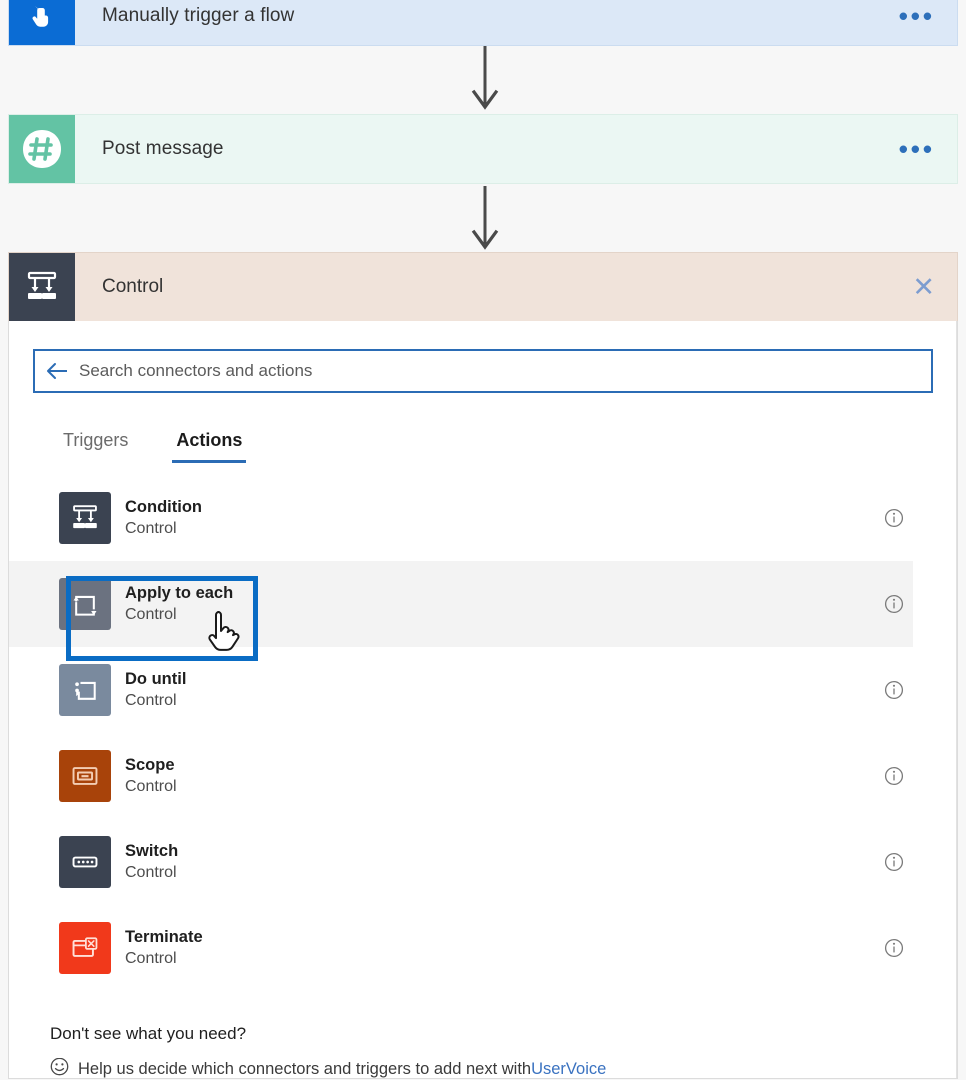 The width and height of the screenshot is (966, 1080). Describe the element at coordinates (85, 604) in the screenshot. I see `loop-foreach-icon` at that location.